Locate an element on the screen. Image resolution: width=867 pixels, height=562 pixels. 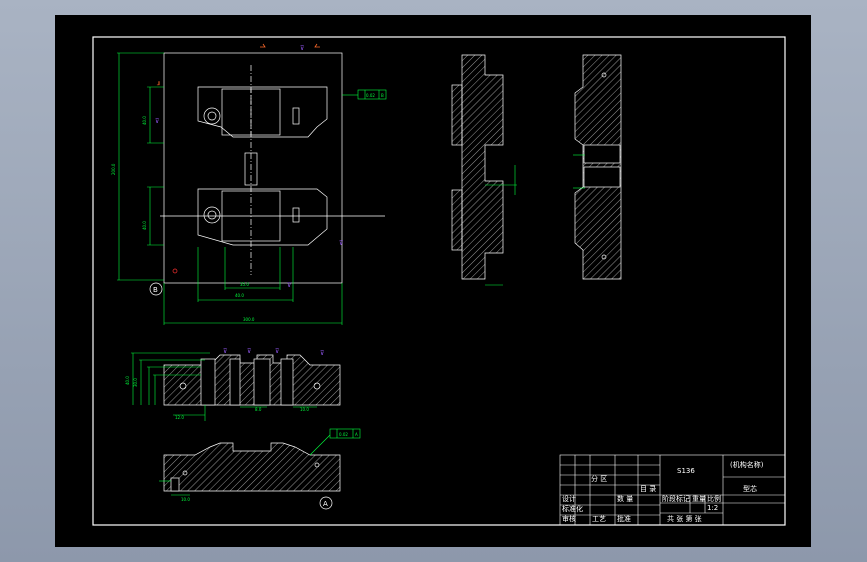
part-name: (机构名称) is located at coordinates (747, 464).